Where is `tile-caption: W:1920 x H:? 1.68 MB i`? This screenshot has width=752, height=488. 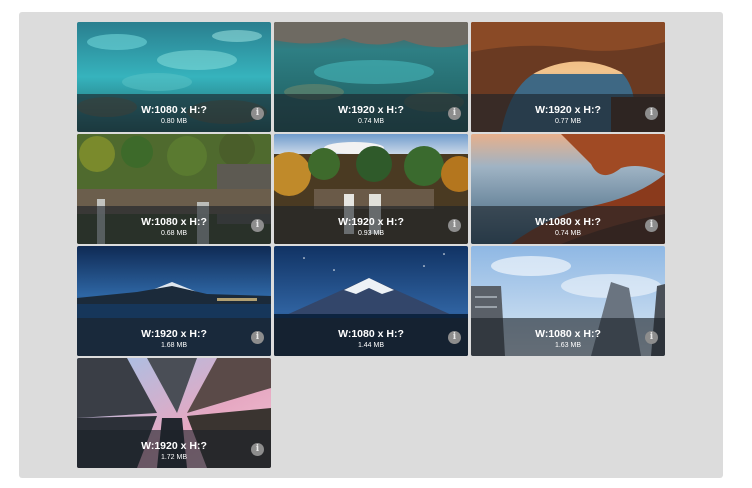 tile-caption: W:1920 x H:? 1.68 MB i is located at coordinates (174, 337).